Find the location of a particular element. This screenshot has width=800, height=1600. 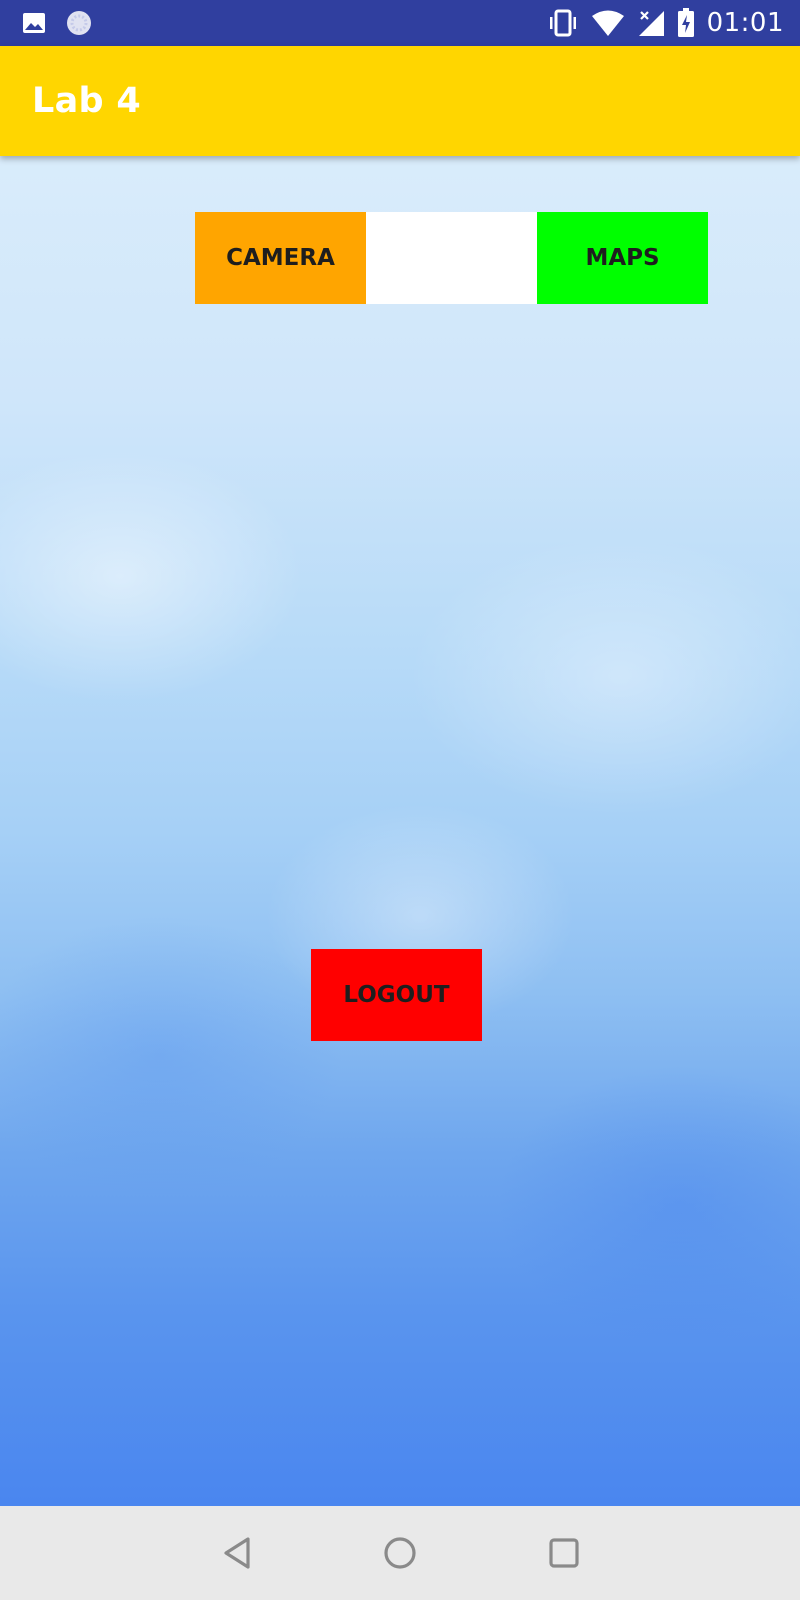

loading-icon is located at coordinates (79, 23).